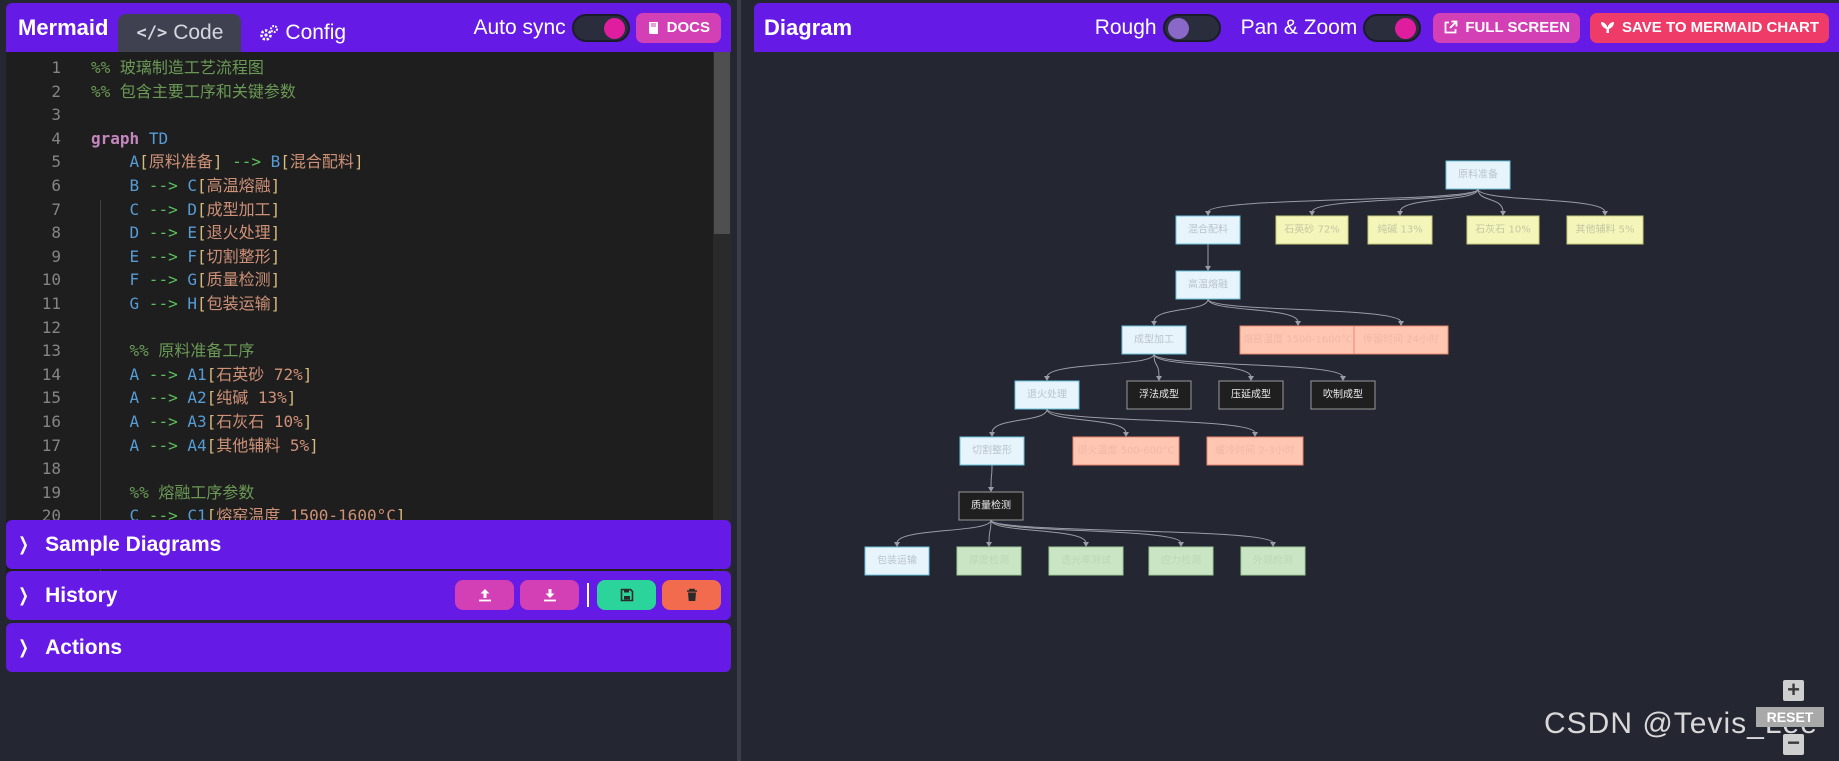 This screenshot has width=1839, height=761. Describe the element at coordinates (134, 256) in the screenshot. I see `code-token: E` at that location.